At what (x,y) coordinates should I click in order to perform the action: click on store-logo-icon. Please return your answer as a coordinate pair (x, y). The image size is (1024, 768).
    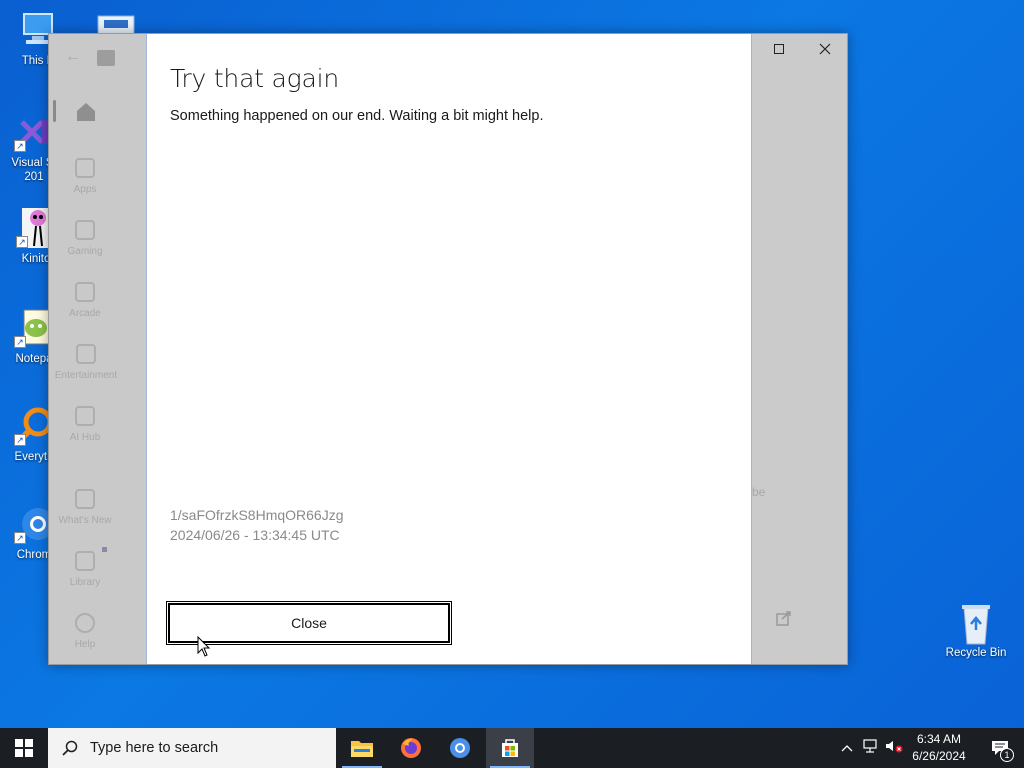
    Looking at the image, I should click on (106, 58).